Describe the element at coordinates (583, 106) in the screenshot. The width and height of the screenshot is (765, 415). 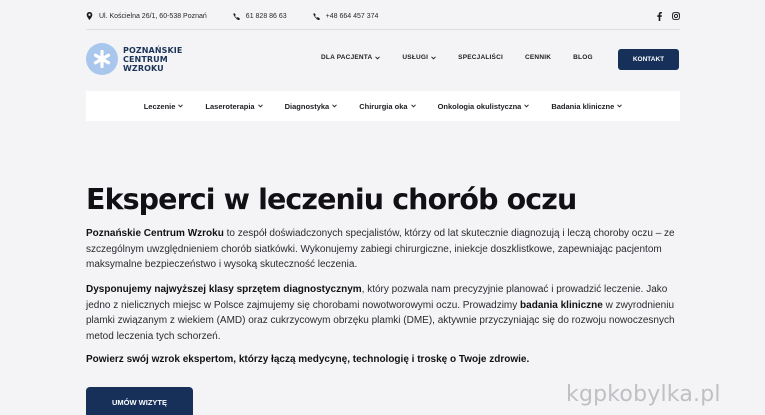
I see `subnav-item-label: Badania kliniczne` at that location.